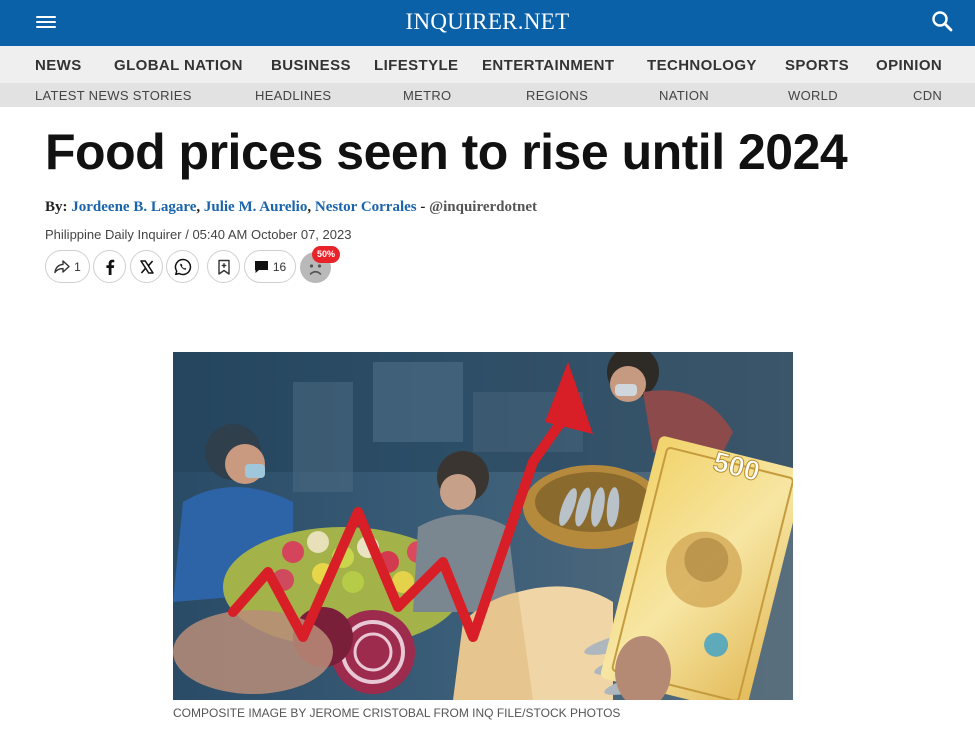 The image size is (975, 732). I want to click on subnav-cdn: CDN, so click(927, 95).